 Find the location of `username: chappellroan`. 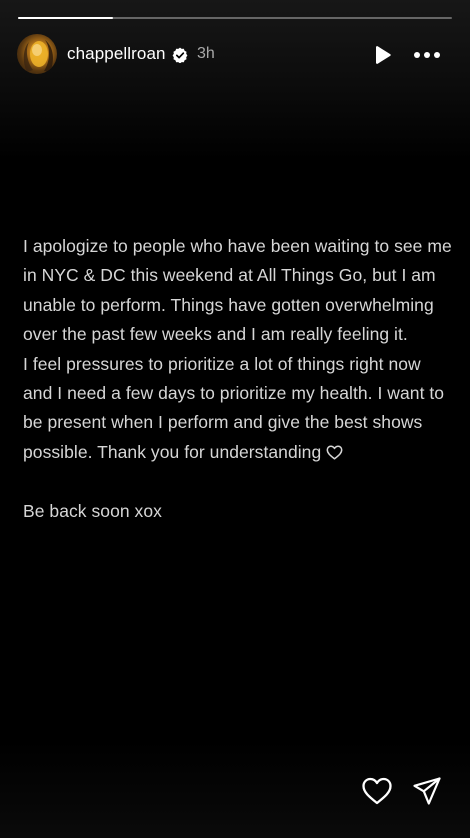

username: chappellroan is located at coordinates (116, 54).